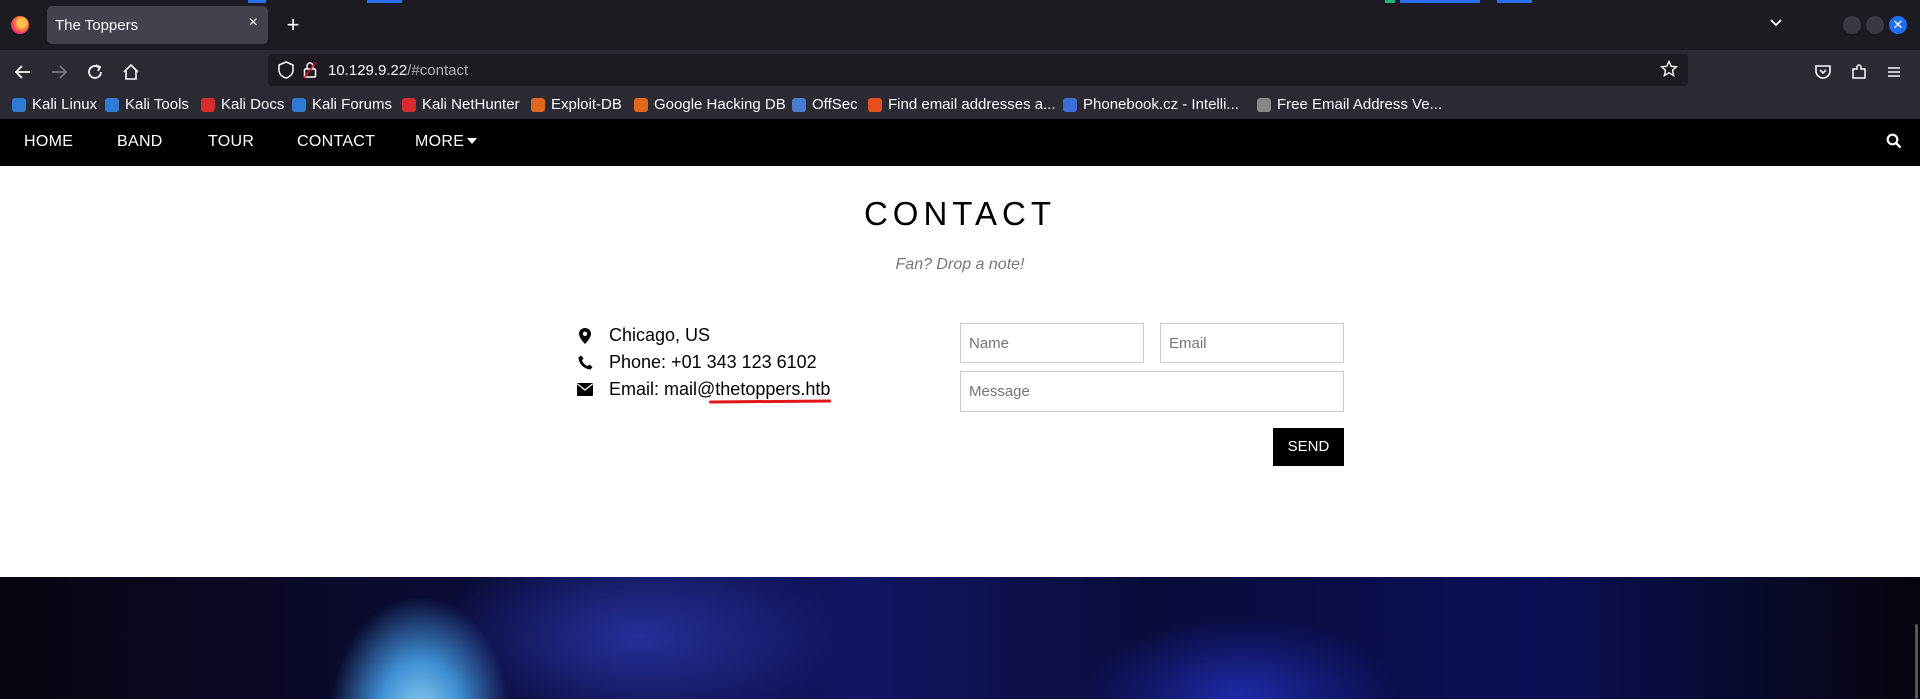  What do you see at coordinates (713, 362) in the screenshot?
I see `phone-text: Phone: +01 343 123 6102` at bounding box center [713, 362].